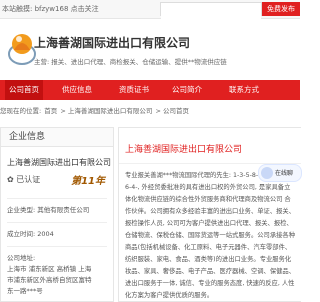 This screenshot has height=302, width=320. What do you see at coordinates (187, 90) in the screenshot?
I see `nav-item-about: 公司简介` at bounding box center [187, 90].